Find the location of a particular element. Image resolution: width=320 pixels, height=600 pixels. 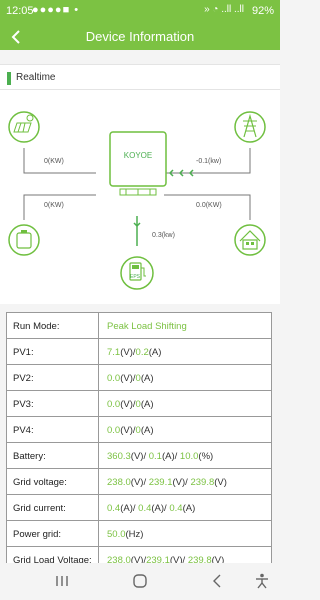

section-title: Realtime is located at coordinates (36, 77).